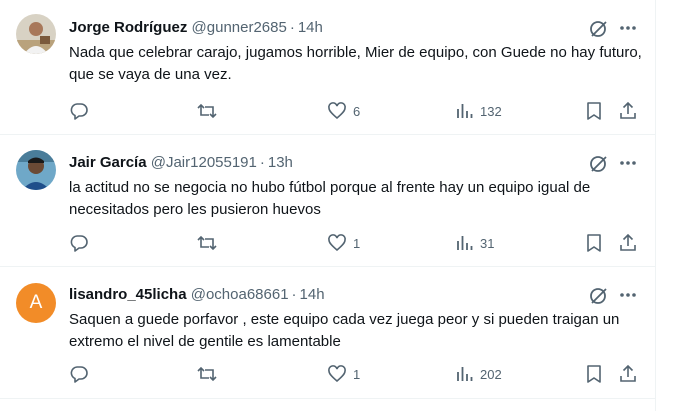 This screenshot has width=677, height=411. Describe the element at coordinates (128, 27) in the screenshot. I see `author-name: Jorge Rodríguez` at that location.